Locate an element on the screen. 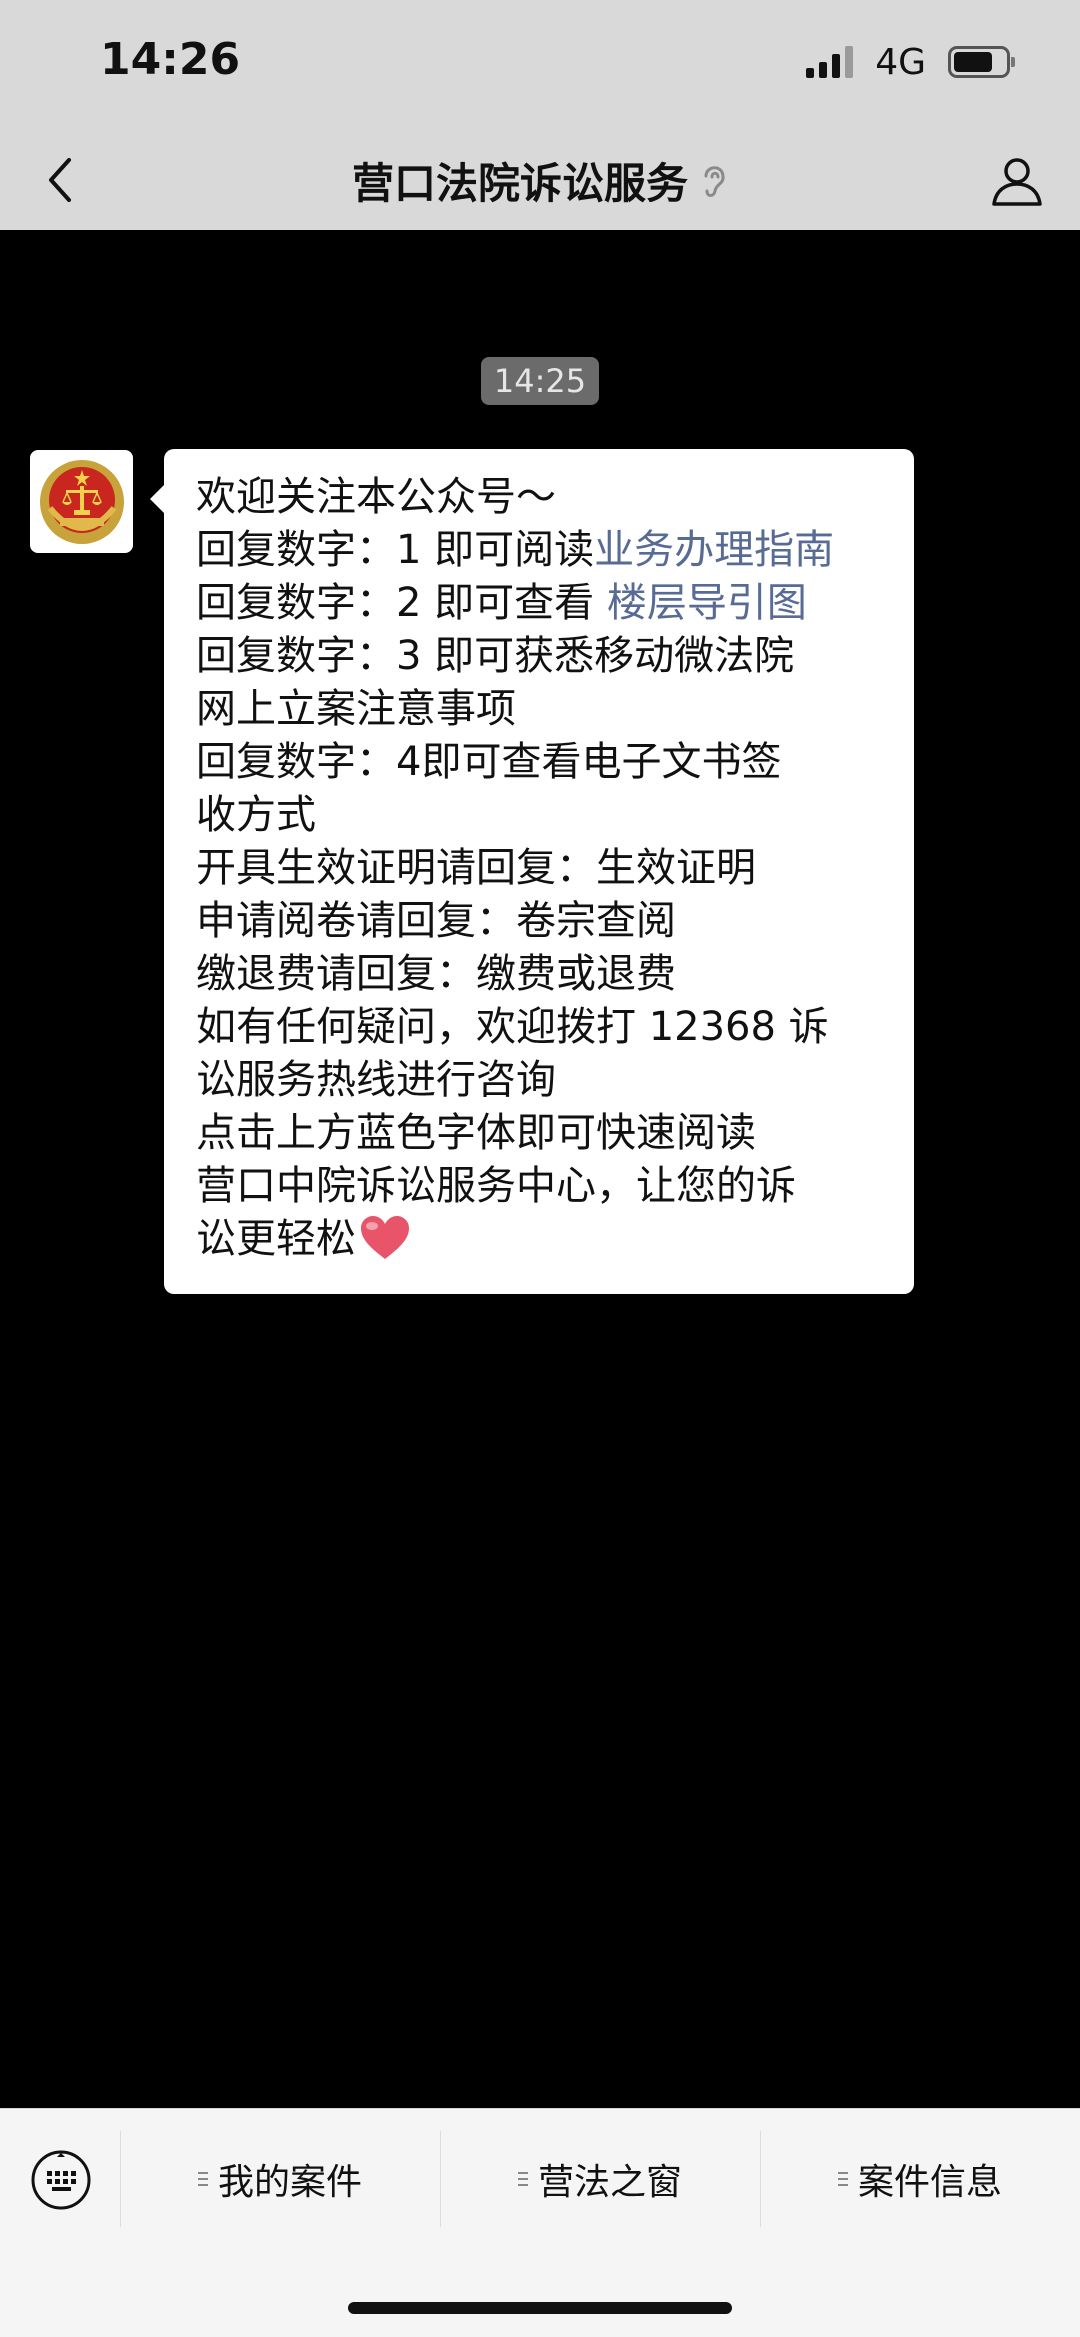  court-emblem-icon is located at coordinates (81, 501).